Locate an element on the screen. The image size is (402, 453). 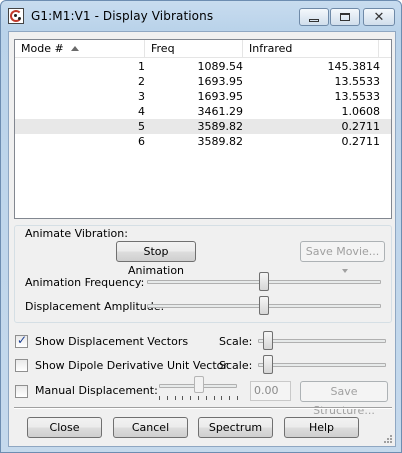
separator is located at coordinates (203, 408).